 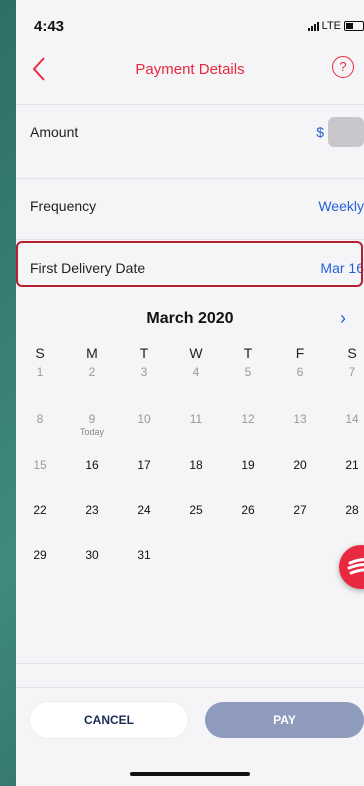 I want to click on calendar-day-number: 2, so click(x=92, y=372).